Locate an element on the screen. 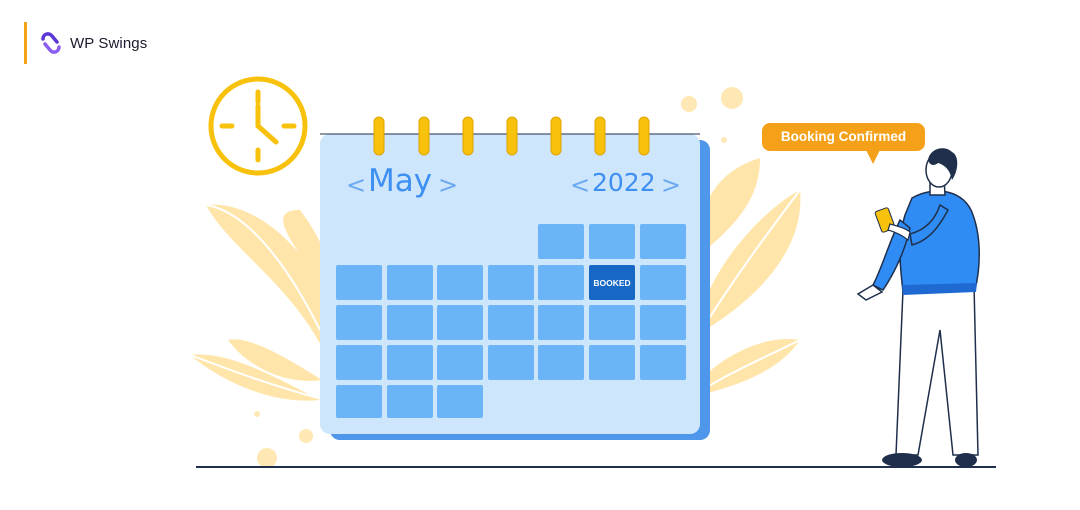 The image size is (1080, 510). prev-year-arrow: < is located at coordinates (580, 185).